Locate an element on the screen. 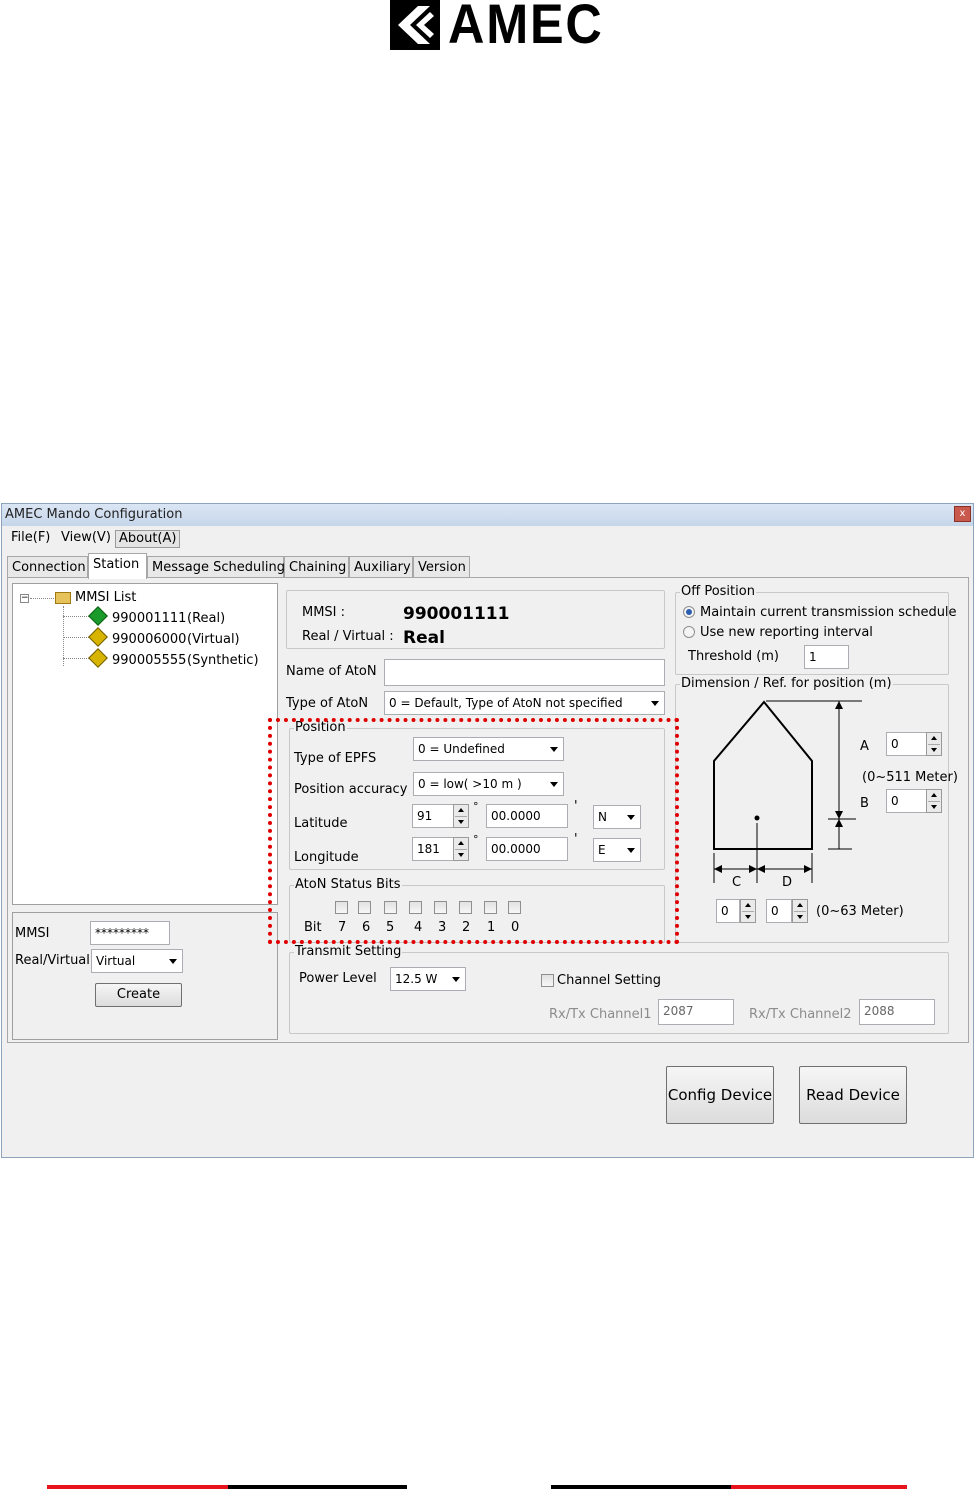 This screenshot has width=975, height=1491. menu-bar: File(F) View(V) About(A) is located at coordinates (488, 538).